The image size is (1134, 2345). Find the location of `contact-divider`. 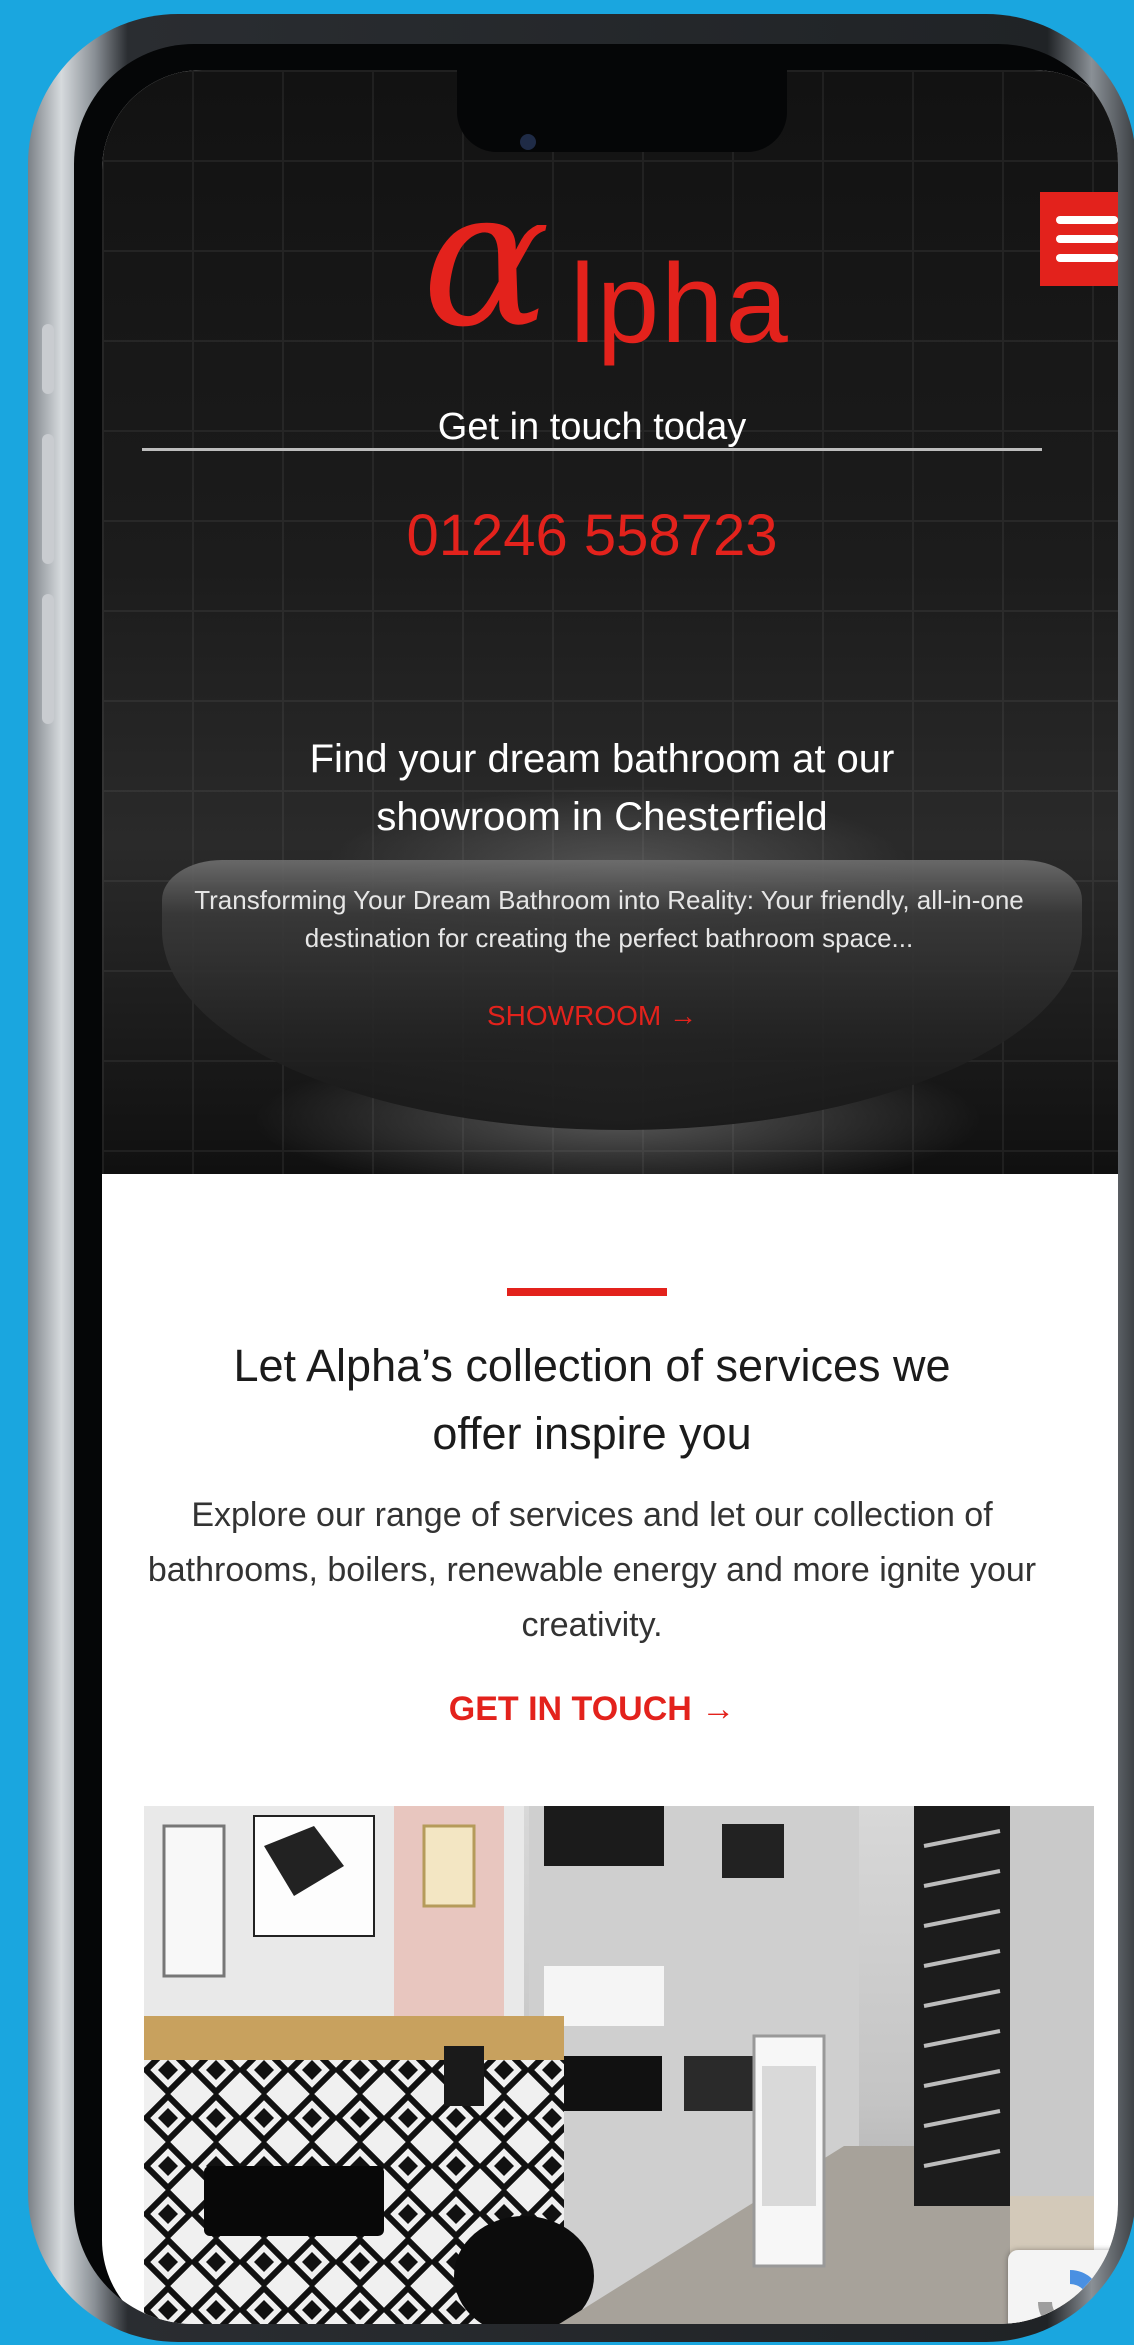

contact-divider is located at coordinates (592, 449).